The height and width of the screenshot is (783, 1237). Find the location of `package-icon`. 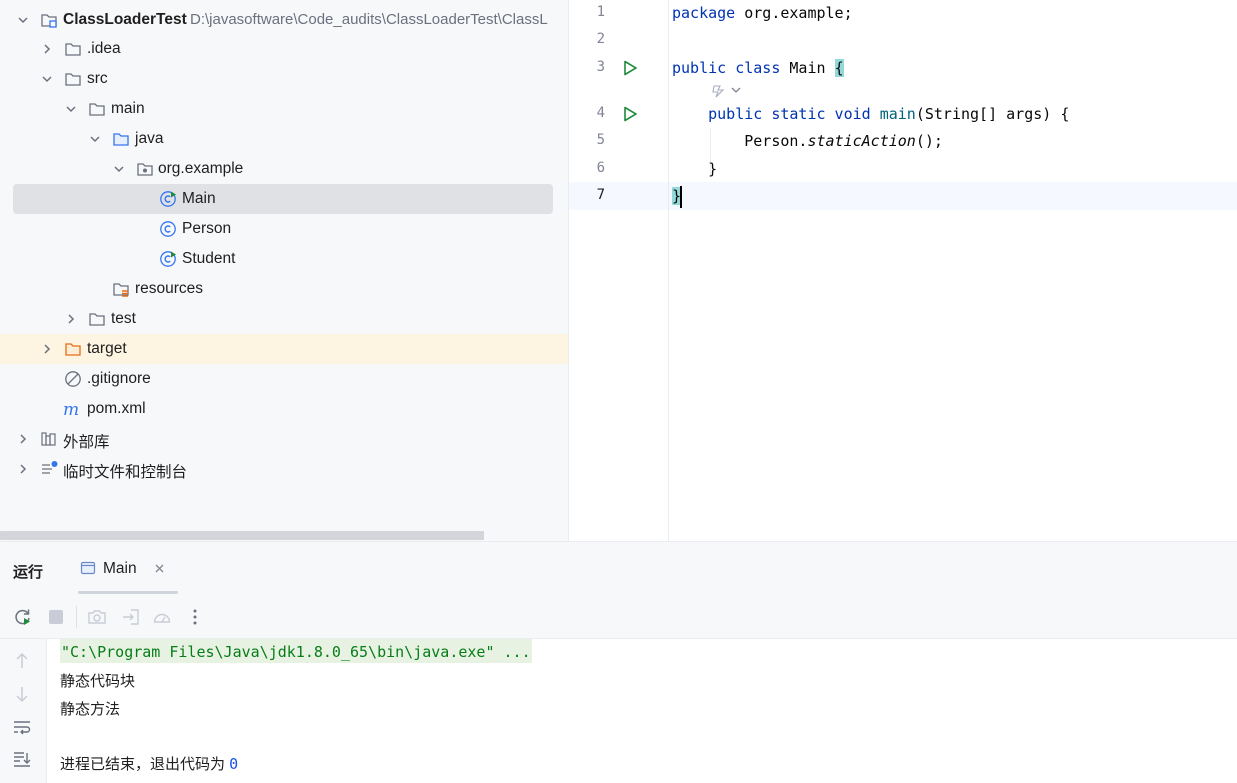

package-icon is located at coordinates (145, 169).